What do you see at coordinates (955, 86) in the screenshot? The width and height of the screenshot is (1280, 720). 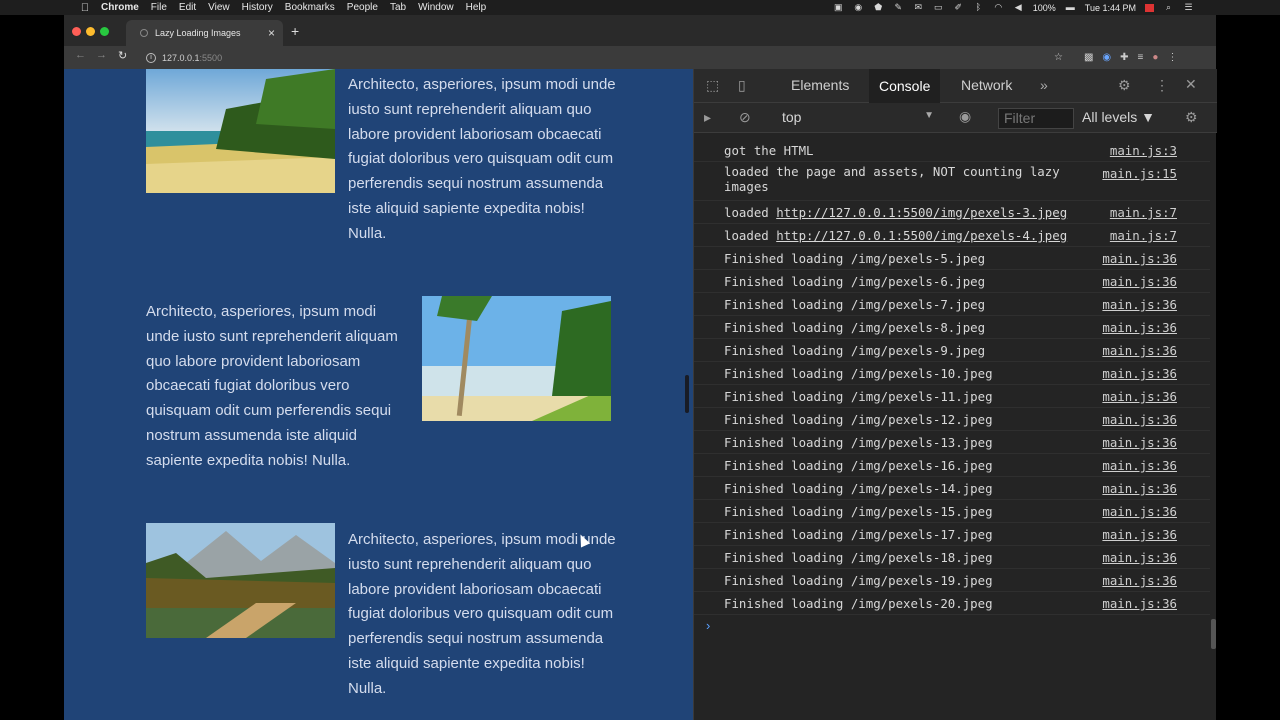 I see `devtools-tab-bar: ⬚ ▯ Elements Console Network » ⚙ ⋮ ✕` at bounding box center [955, 86].